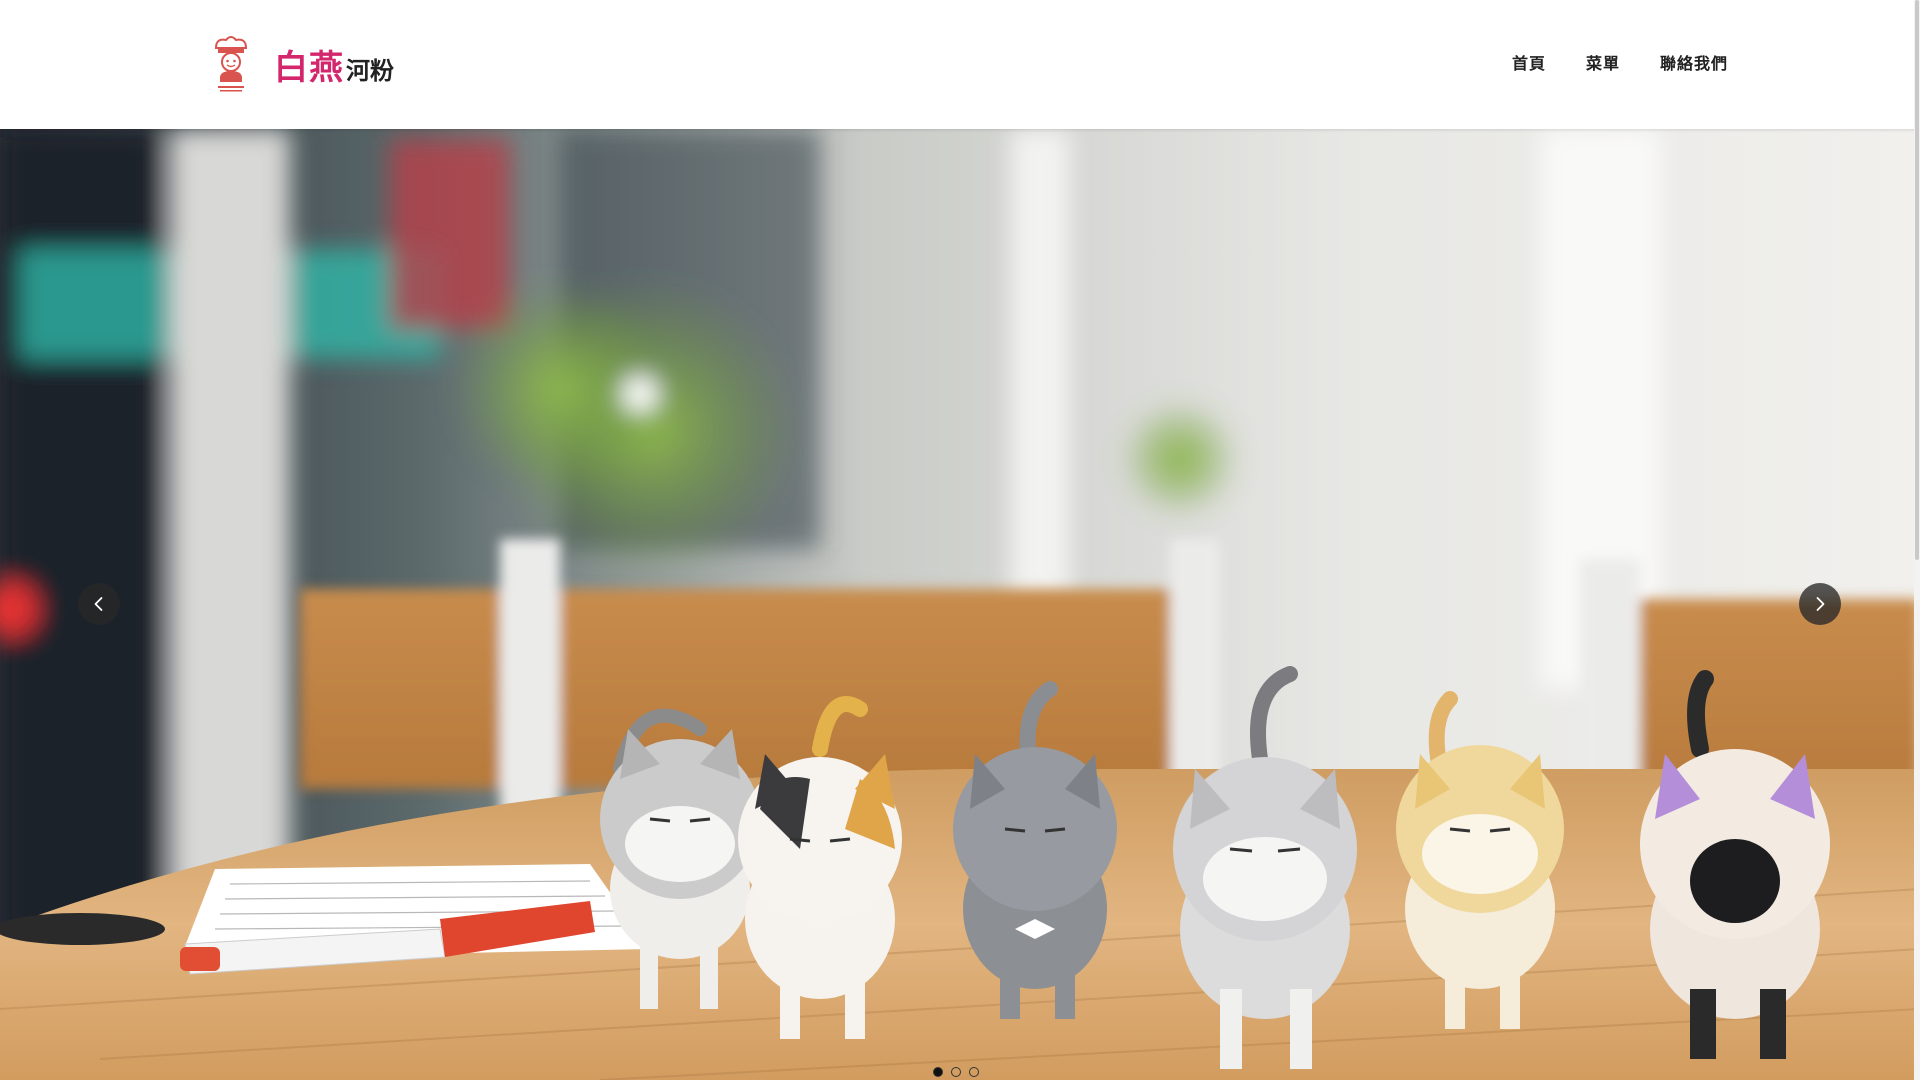 This screenshot has width=1920, height=1080. What do you see at coordinates (1529, 64) in the screenshot?
I see `nav-link-home: 首頁` at bounding box center [1529, 64].